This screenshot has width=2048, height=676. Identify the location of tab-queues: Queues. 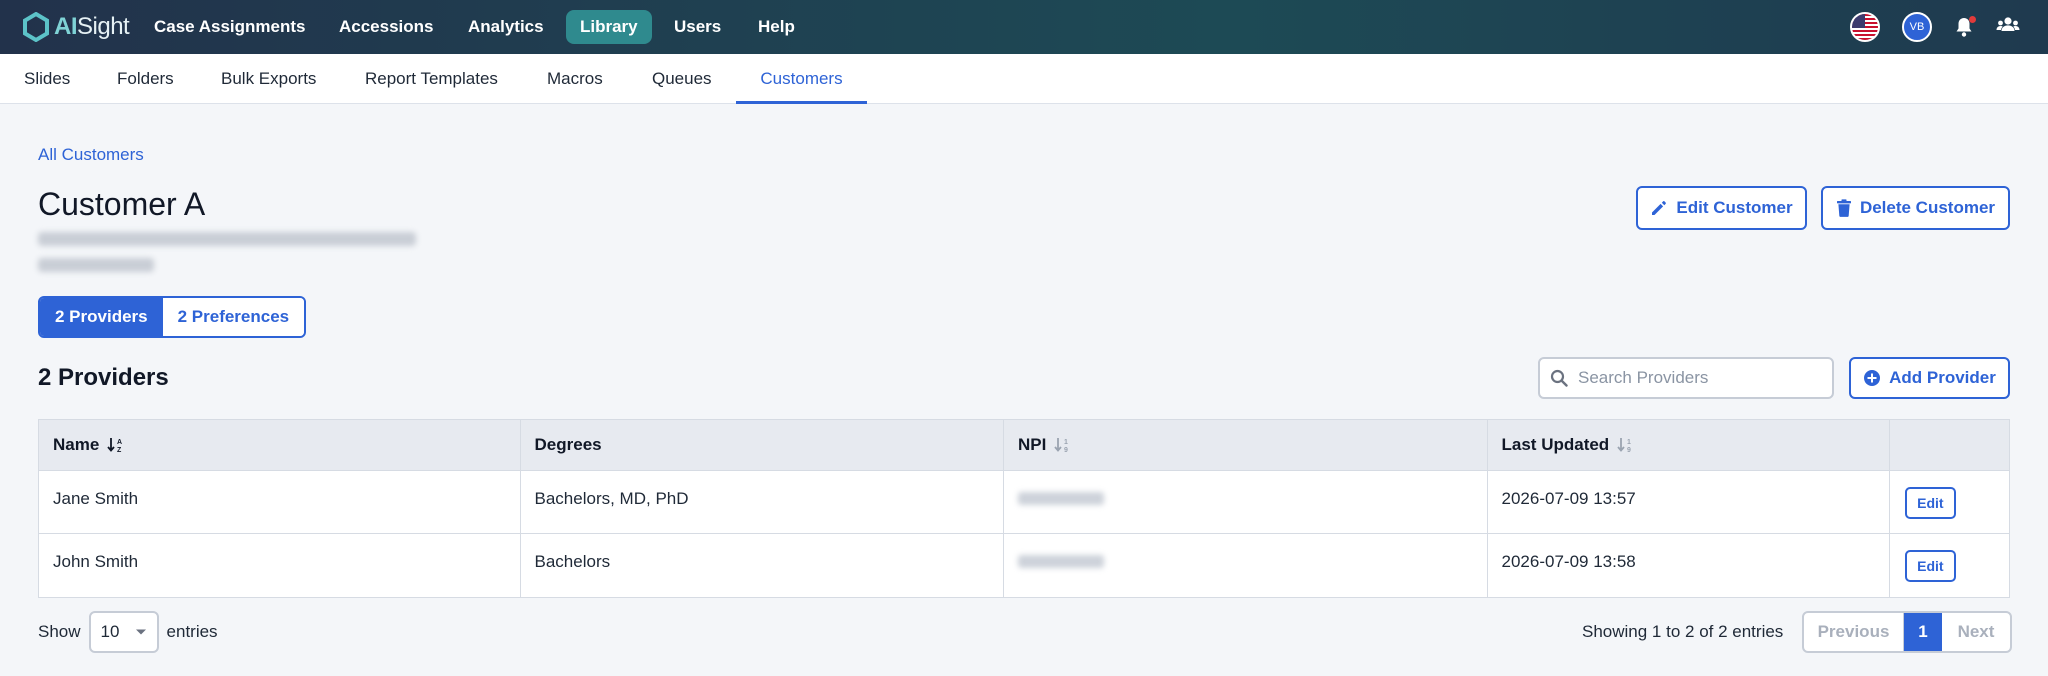
(682, 79).